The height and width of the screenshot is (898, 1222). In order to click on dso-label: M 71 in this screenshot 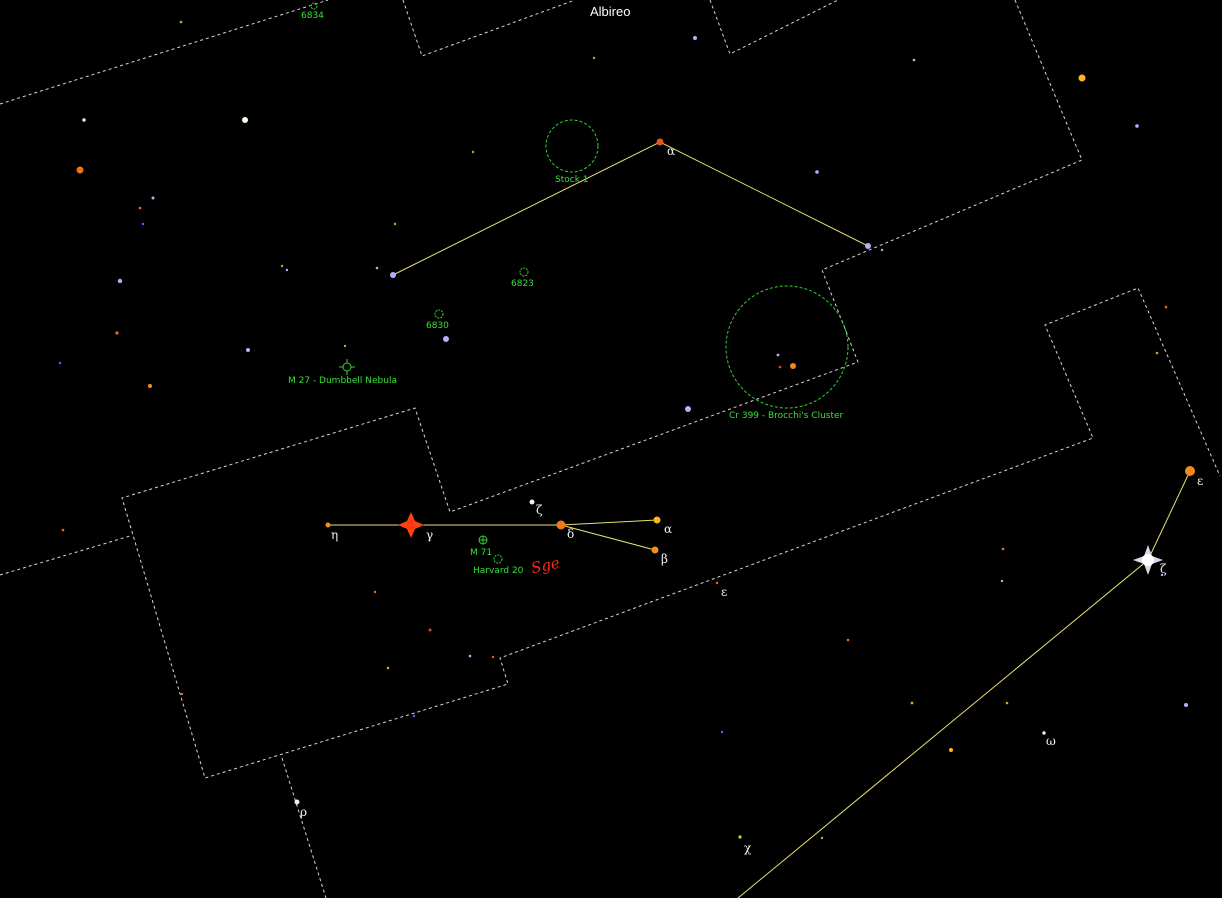, I will do `click(481, 553)`.